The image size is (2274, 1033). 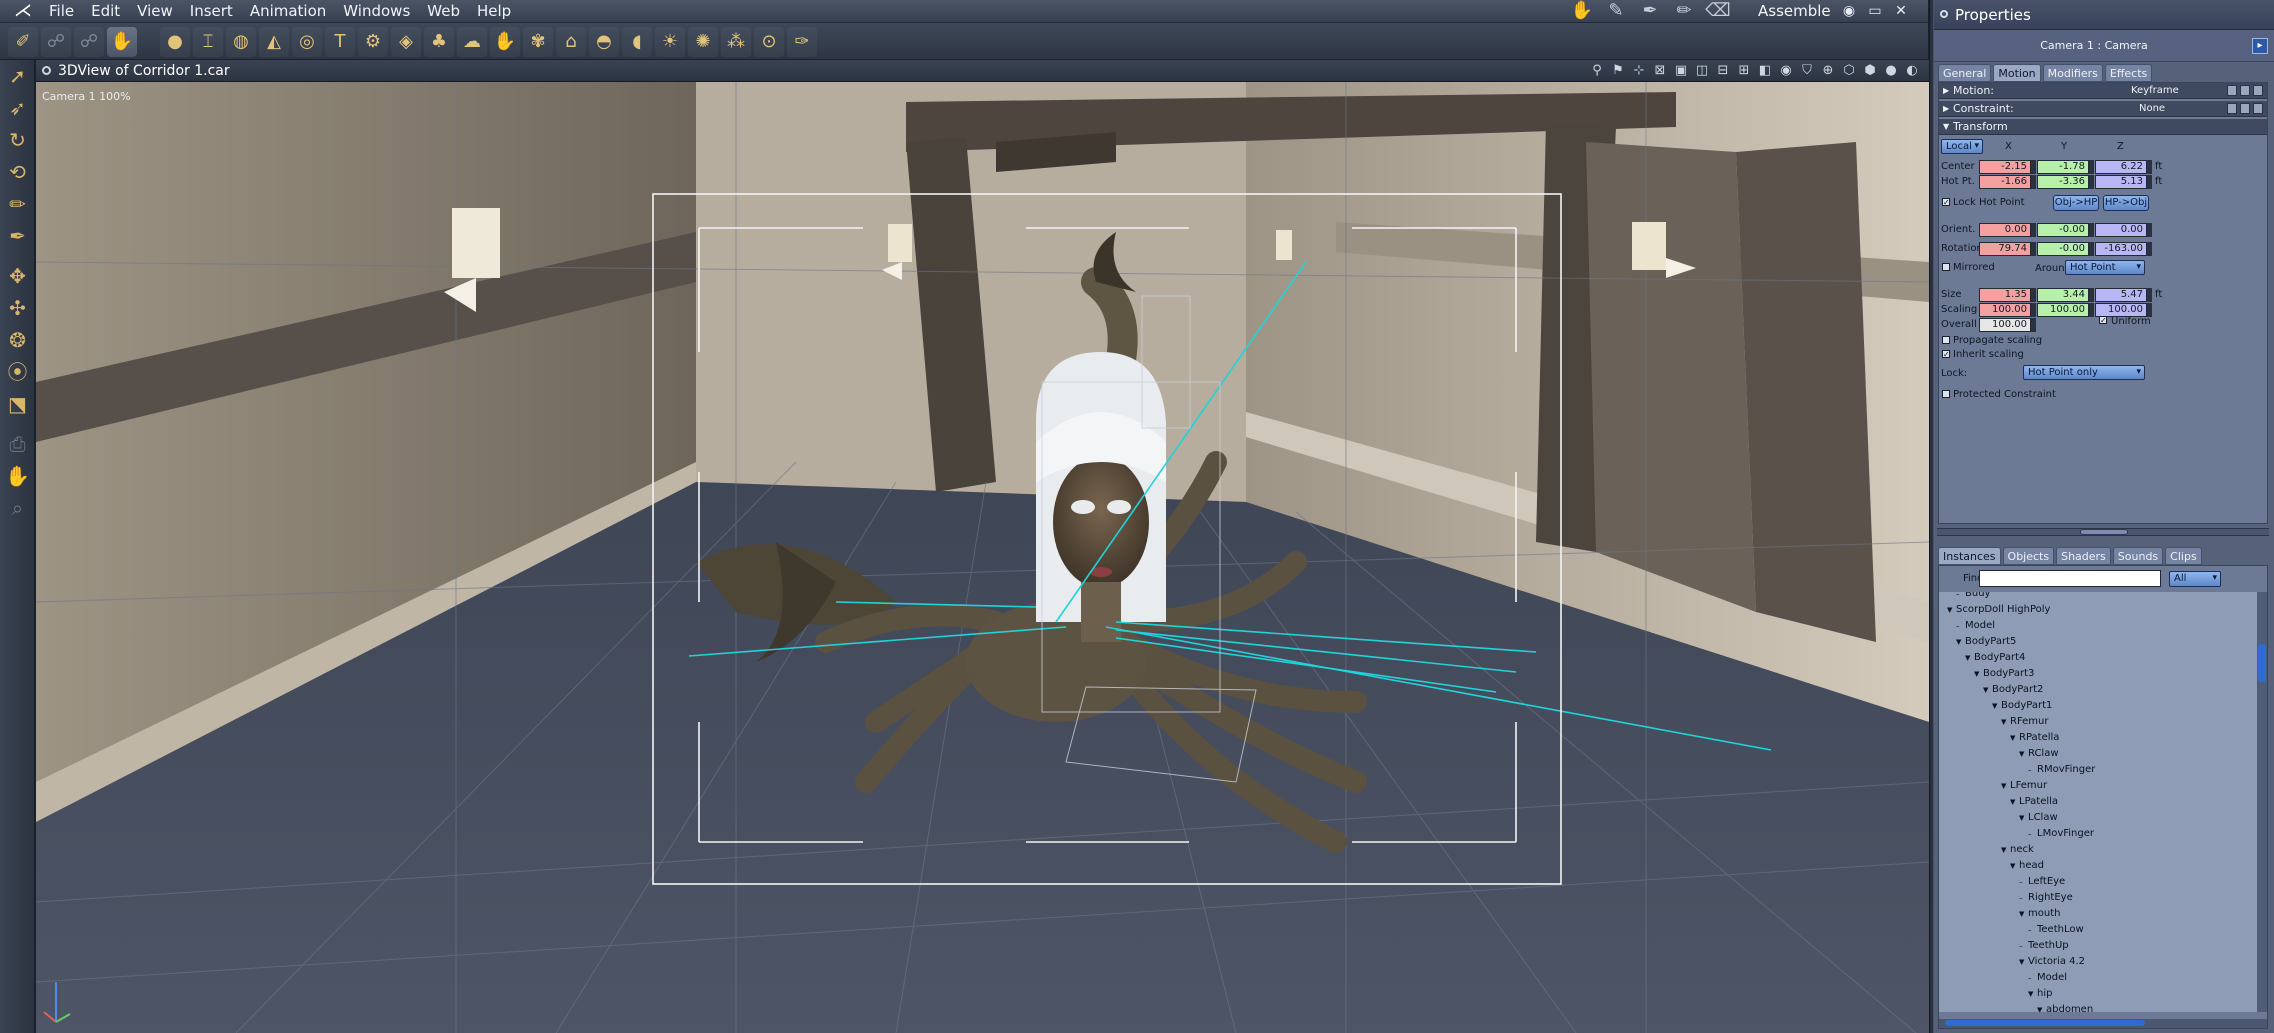 I want to click on center-x-spinner, so click(x=2033, y=167).